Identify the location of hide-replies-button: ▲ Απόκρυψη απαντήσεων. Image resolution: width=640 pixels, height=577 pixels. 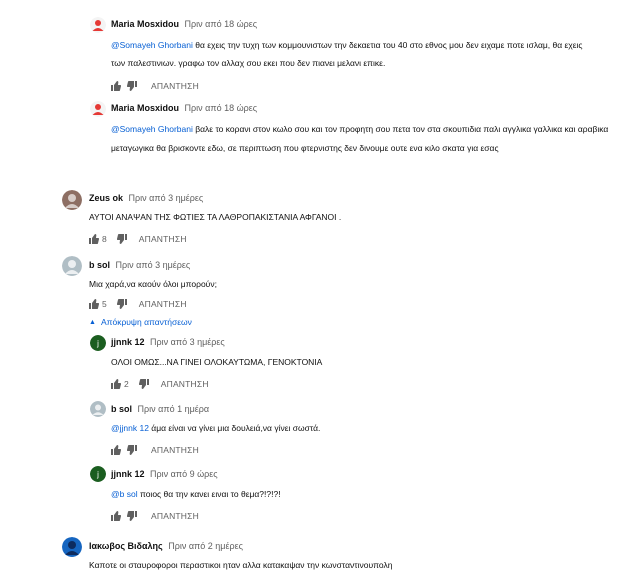
(140, 322).